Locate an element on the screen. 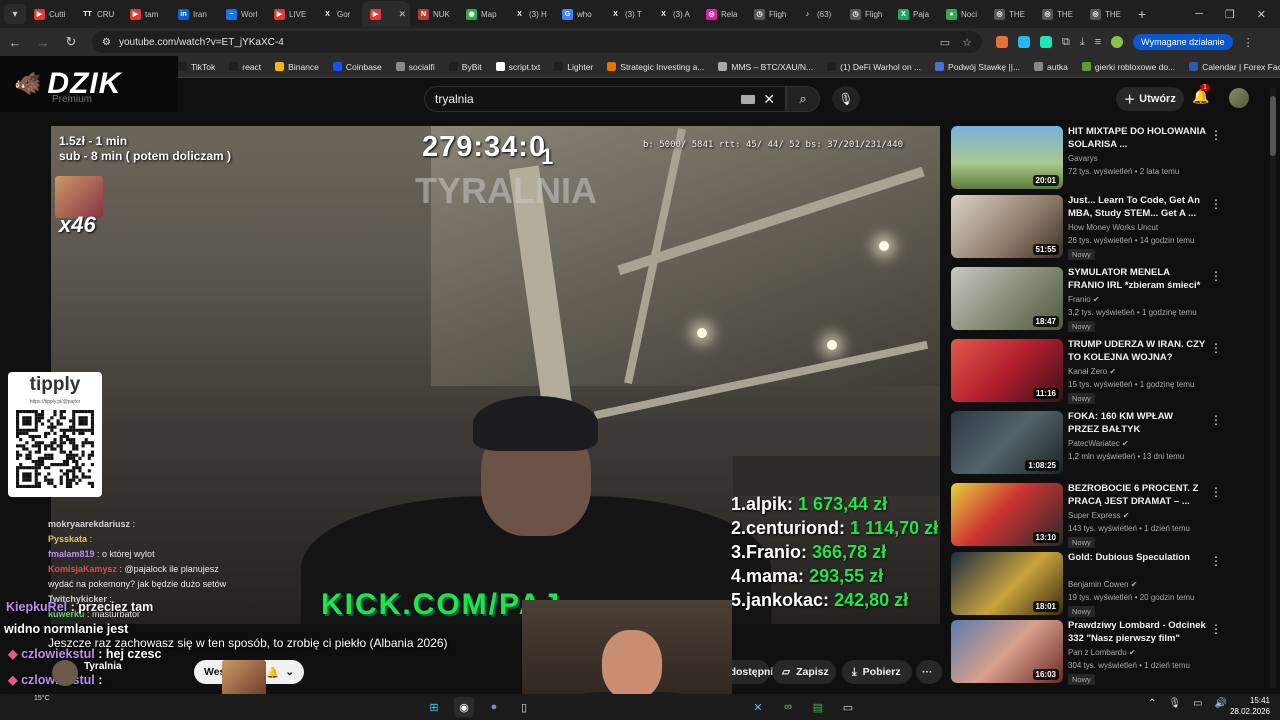  video-thumbnail: 51:55 is located at coordinates (1007, 226).